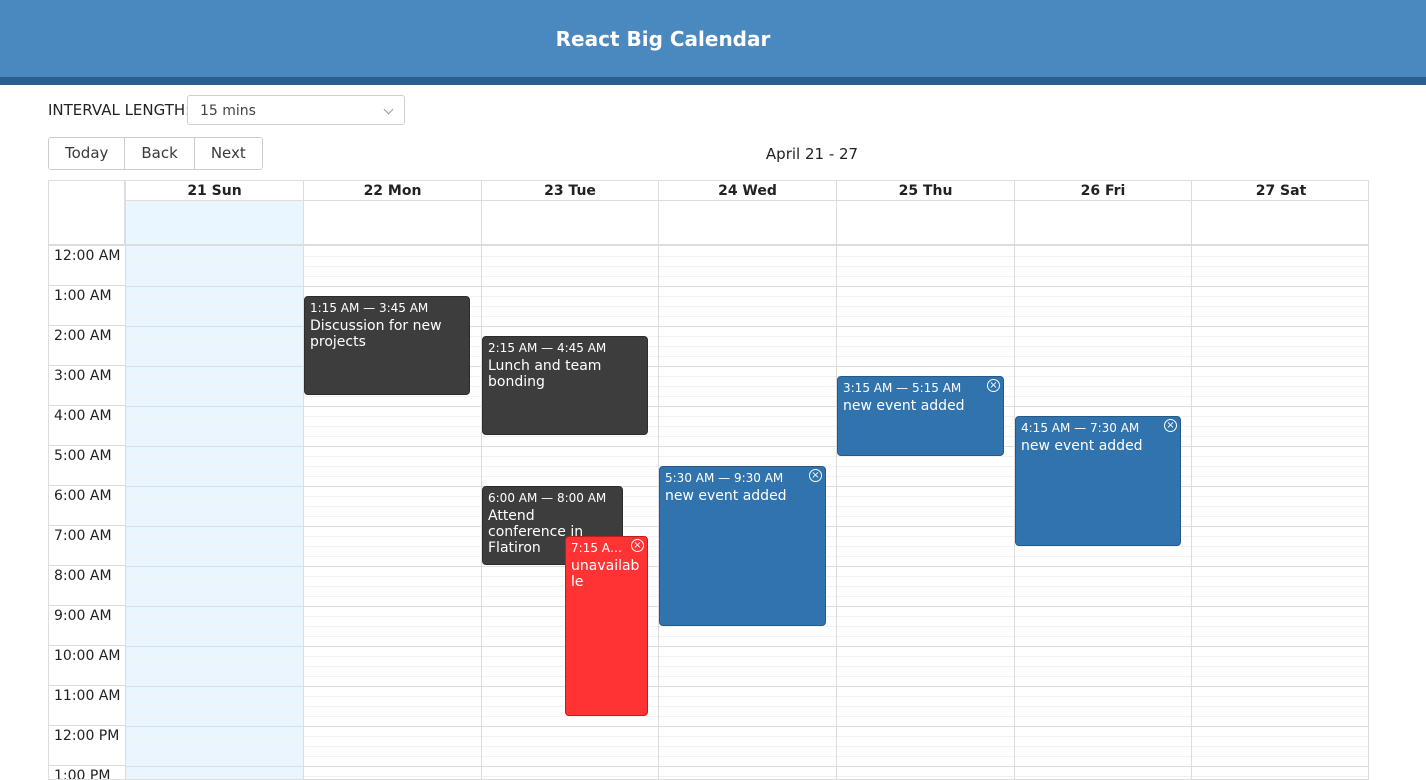 The width and height of the screenshot is (1426, 780). What do you see at coordinates (87, 445) in the screenshot?
I see `gutter-line` at bounding box center [87, 445].